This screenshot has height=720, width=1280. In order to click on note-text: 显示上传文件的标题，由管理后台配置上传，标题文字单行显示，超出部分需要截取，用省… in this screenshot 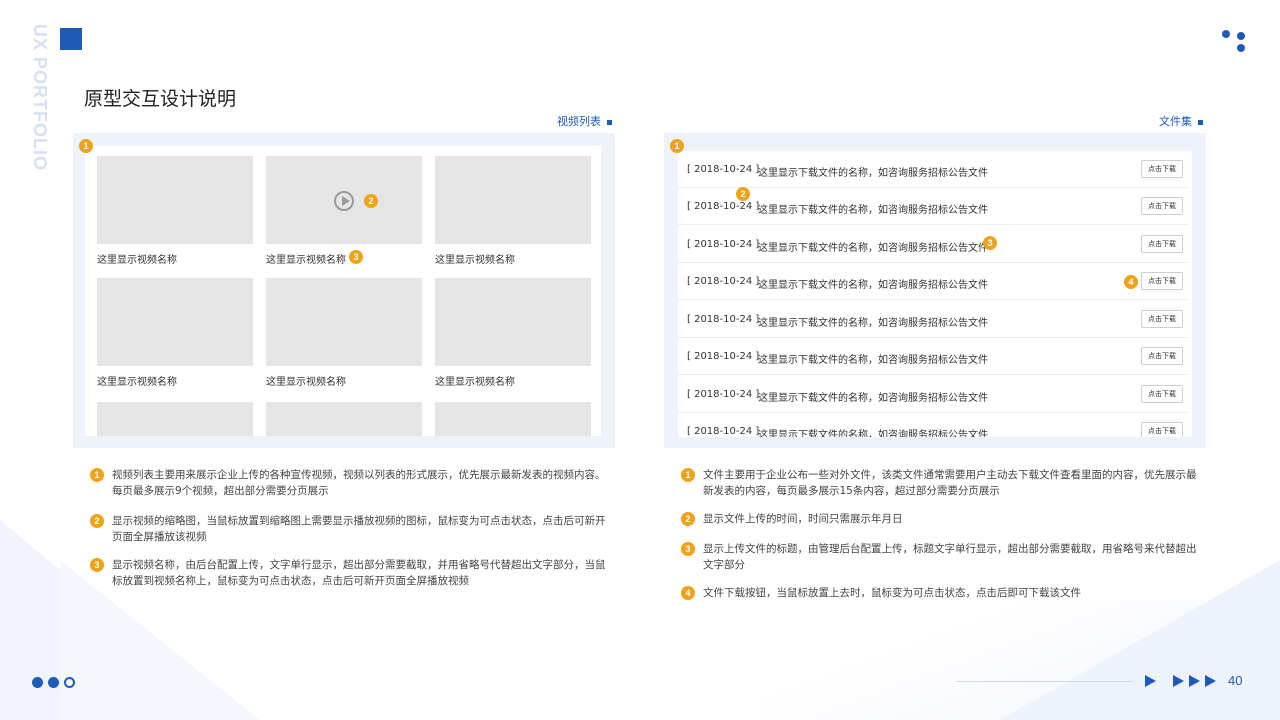, I will do `click(950, 557)`.